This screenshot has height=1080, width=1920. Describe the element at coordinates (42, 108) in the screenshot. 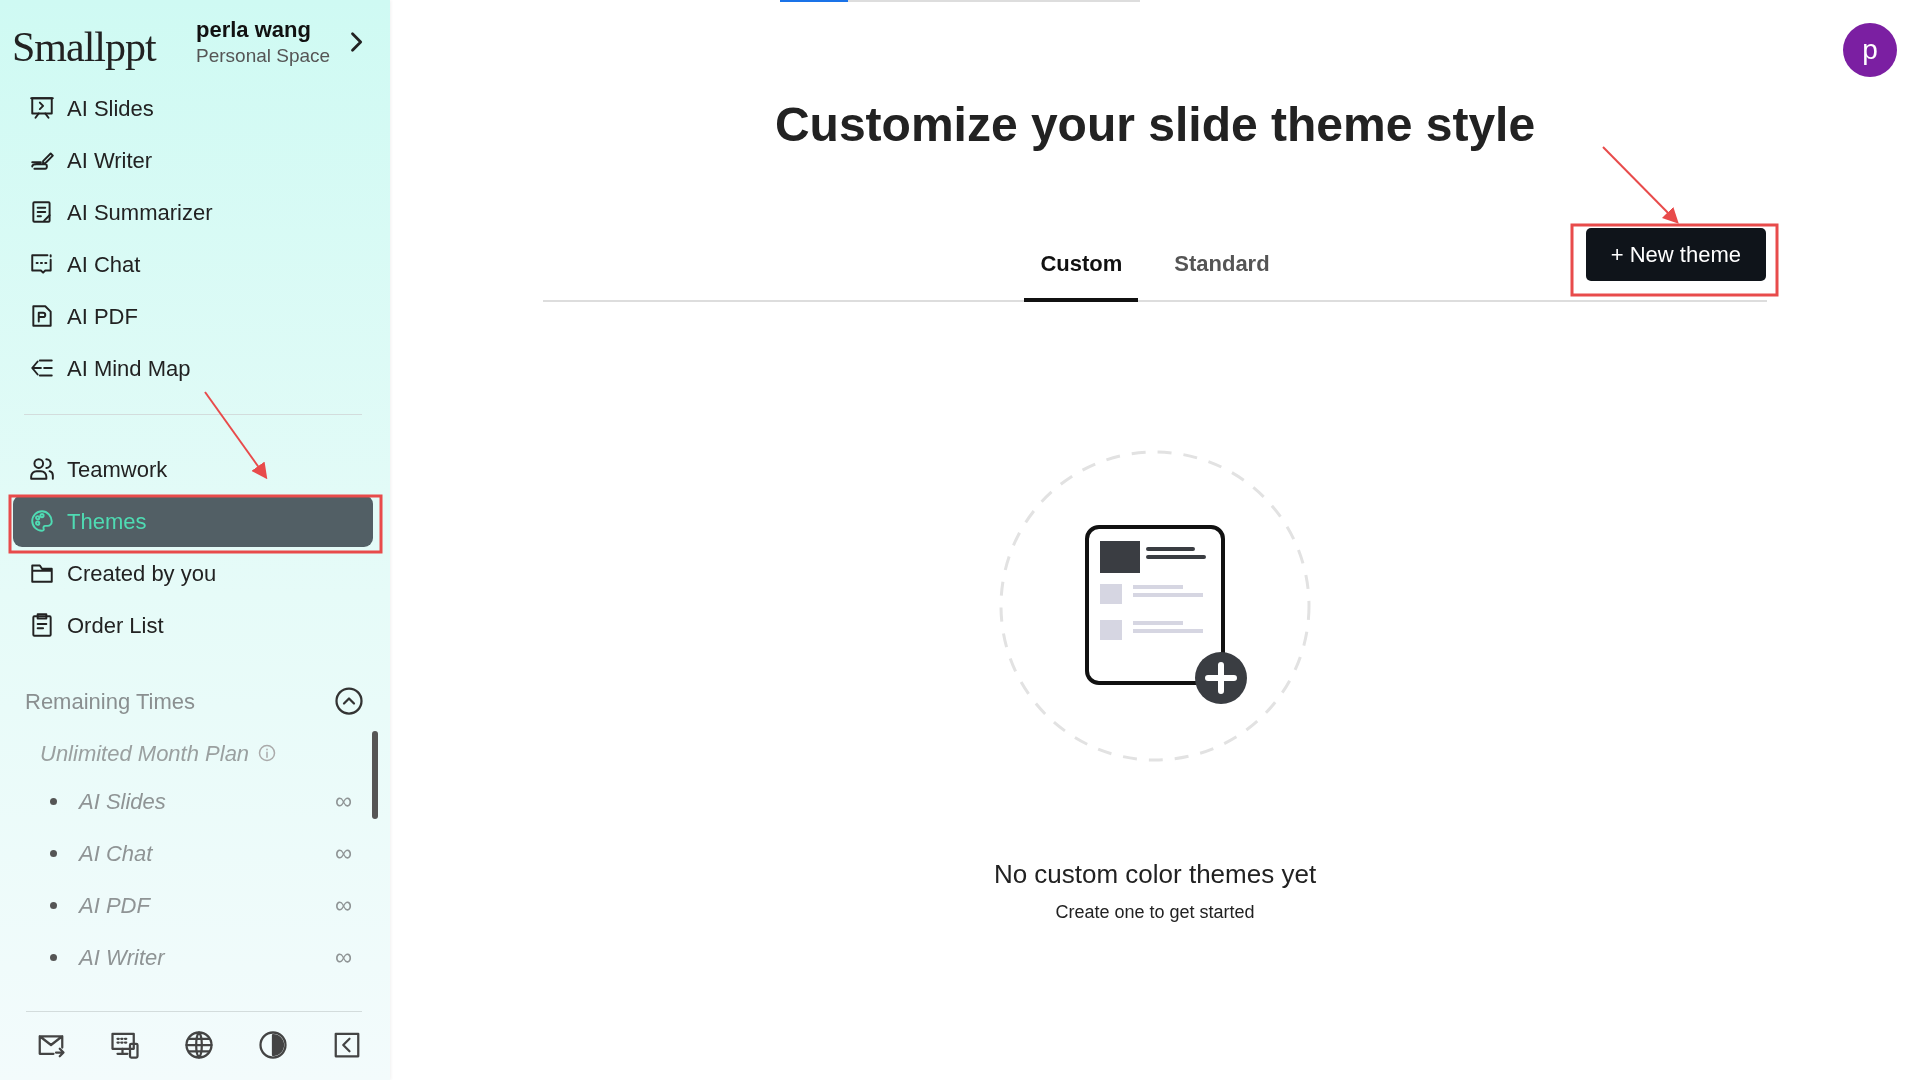

I see `presentation-icon` at that location.